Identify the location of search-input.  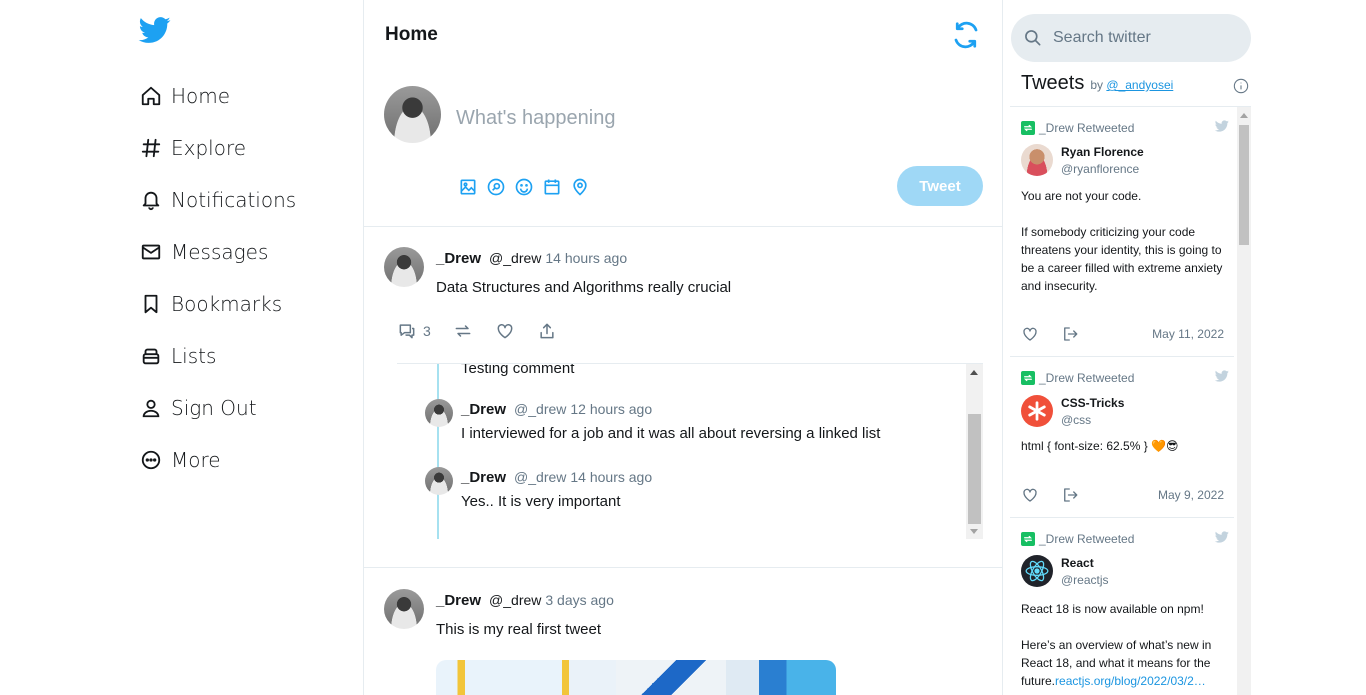
(1143, 38).